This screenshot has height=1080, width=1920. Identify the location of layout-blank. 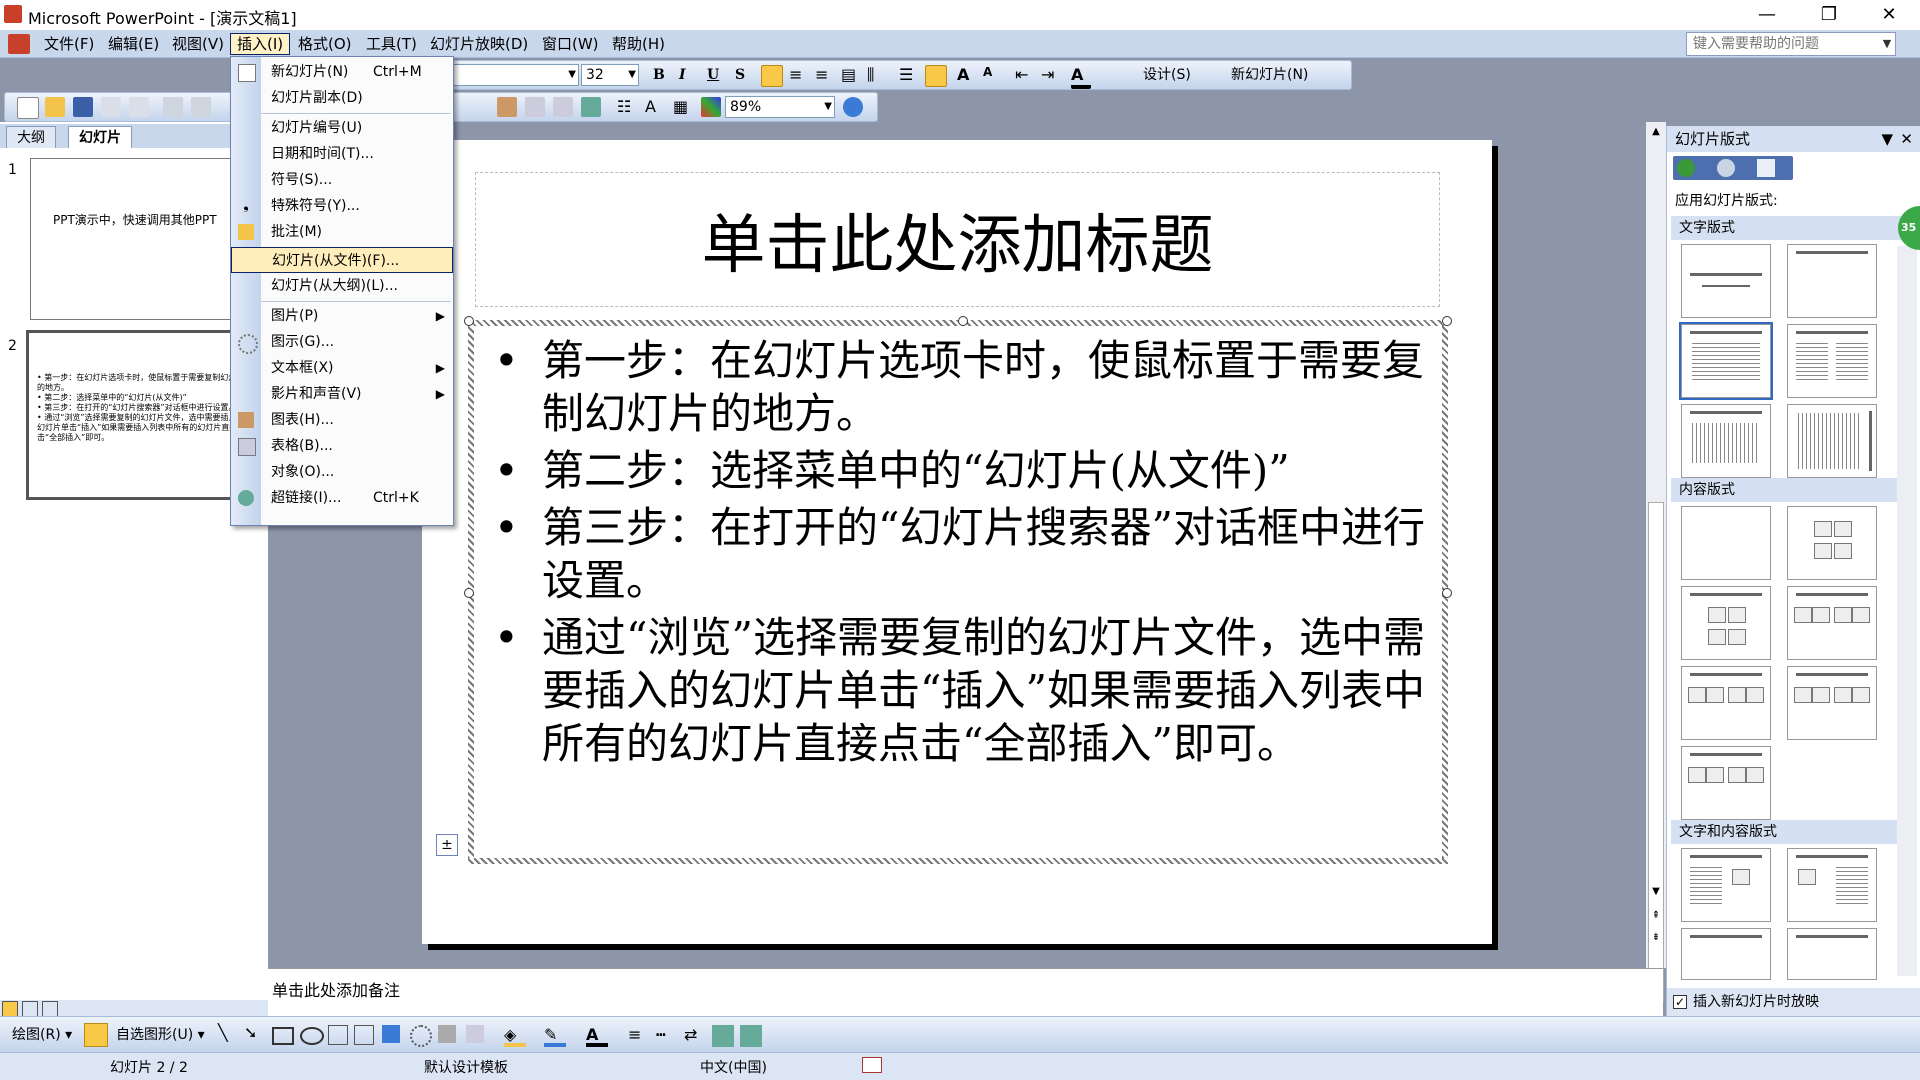
(1726, 543).